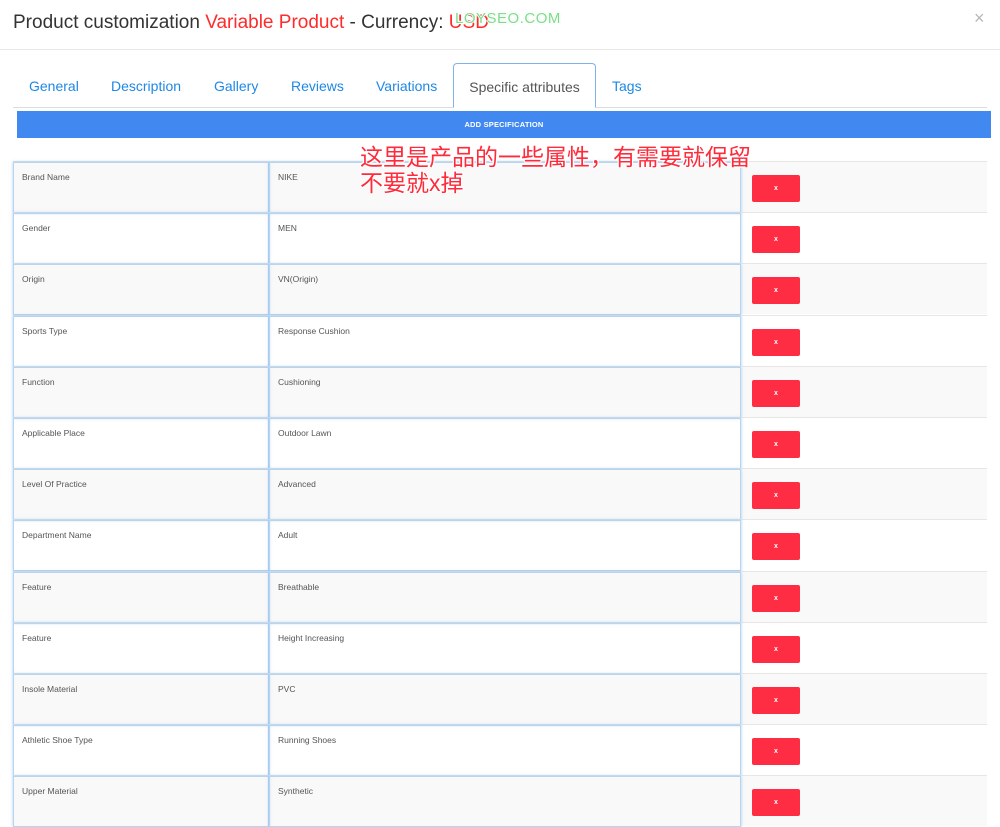  Describe the element at coordinates (505, 545) in the screenshot. I see `spec-value-field: Adult` at that location.